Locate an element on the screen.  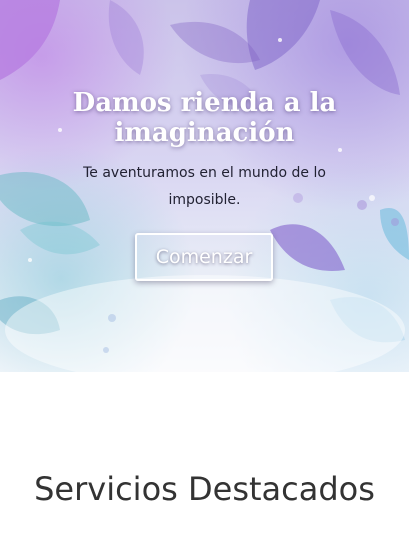
hero-title-line-1: Damos rienda a la is located at coordinates (204, 103).